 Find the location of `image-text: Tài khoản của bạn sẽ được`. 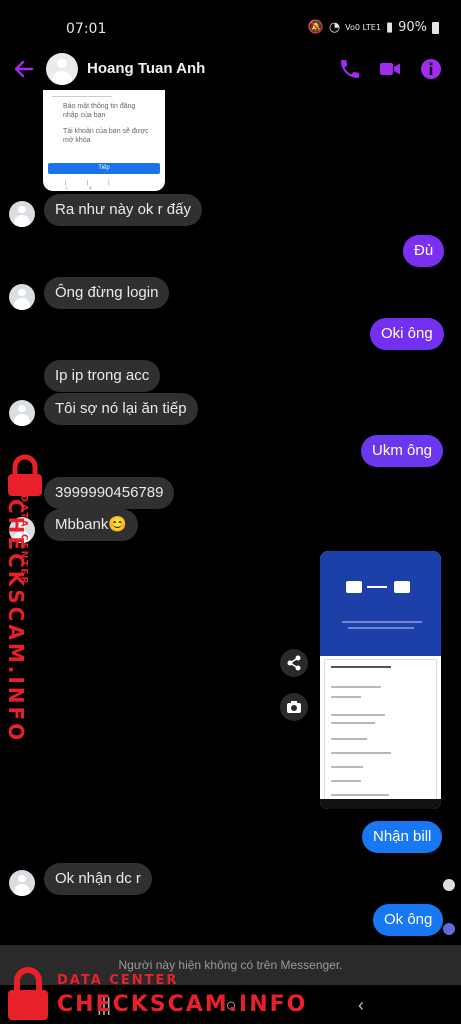

image-text: Tài khoản của bạn sẽ được is located at coordinates (106, 131).